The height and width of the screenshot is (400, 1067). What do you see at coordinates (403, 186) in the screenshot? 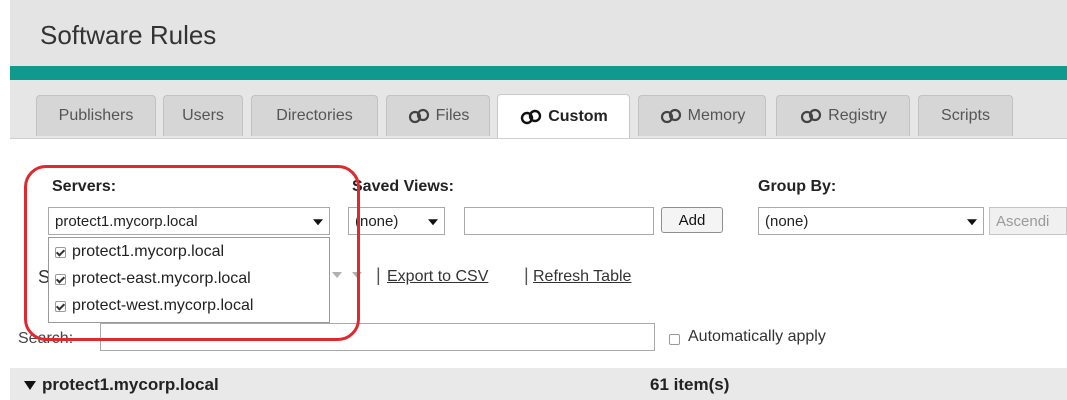
I see `saved-views-label: Saved Views:` at bounding box center [403, 186].